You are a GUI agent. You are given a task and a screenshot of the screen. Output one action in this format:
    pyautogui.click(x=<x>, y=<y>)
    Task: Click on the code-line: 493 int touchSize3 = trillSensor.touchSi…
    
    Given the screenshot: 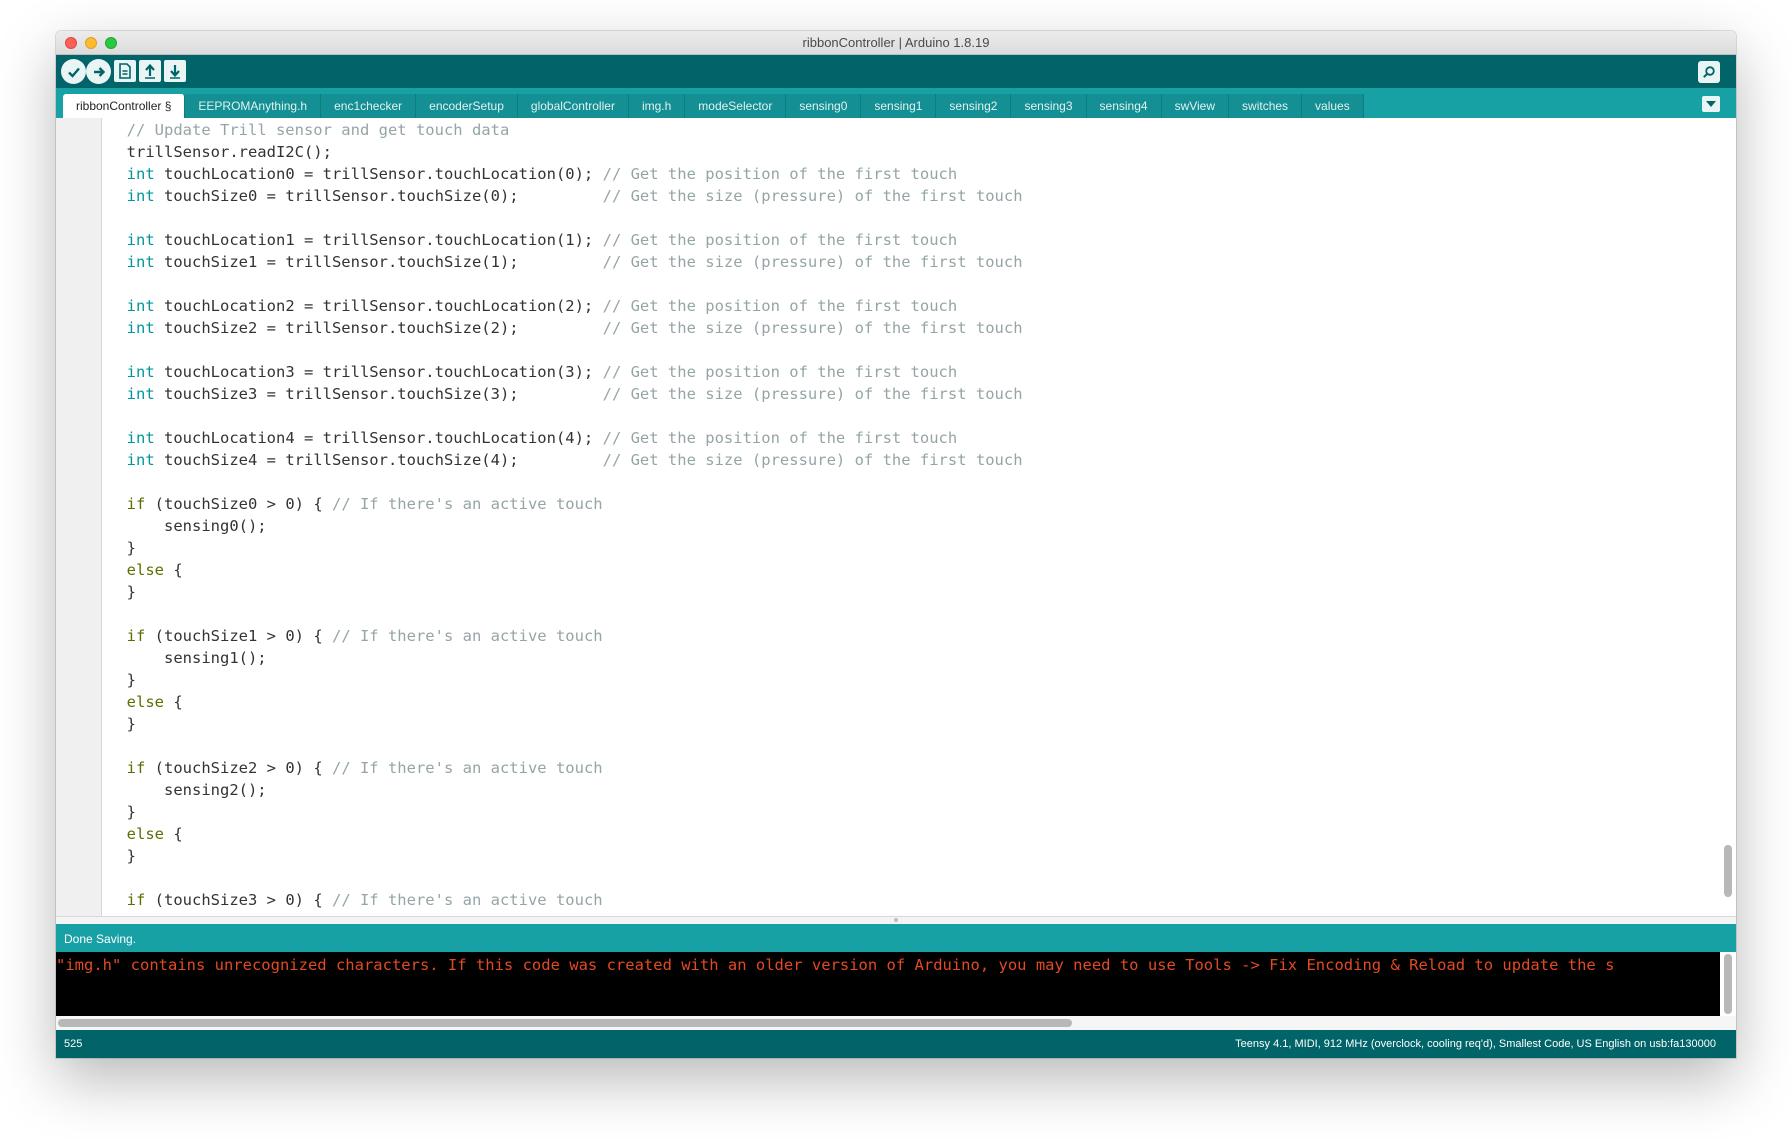 What is the action you would take?
    pyautogui.click(x=911, y=394)
    